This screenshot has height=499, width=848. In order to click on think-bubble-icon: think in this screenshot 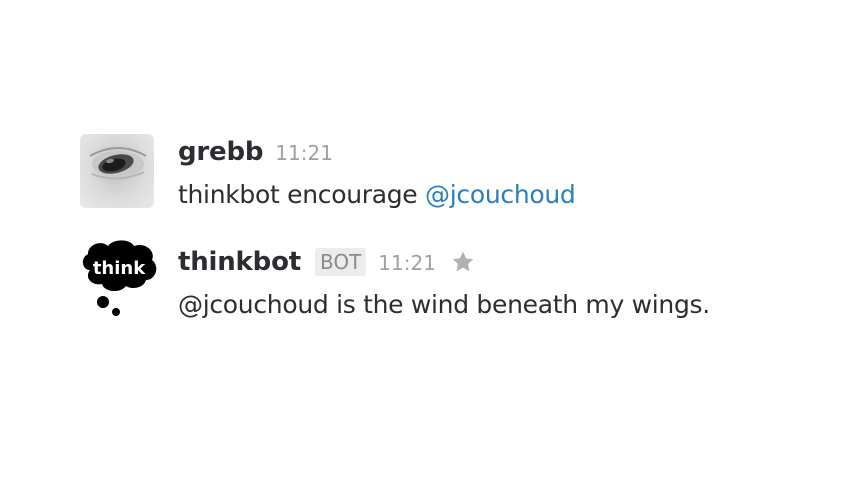, I will do `click(119, 278)`.